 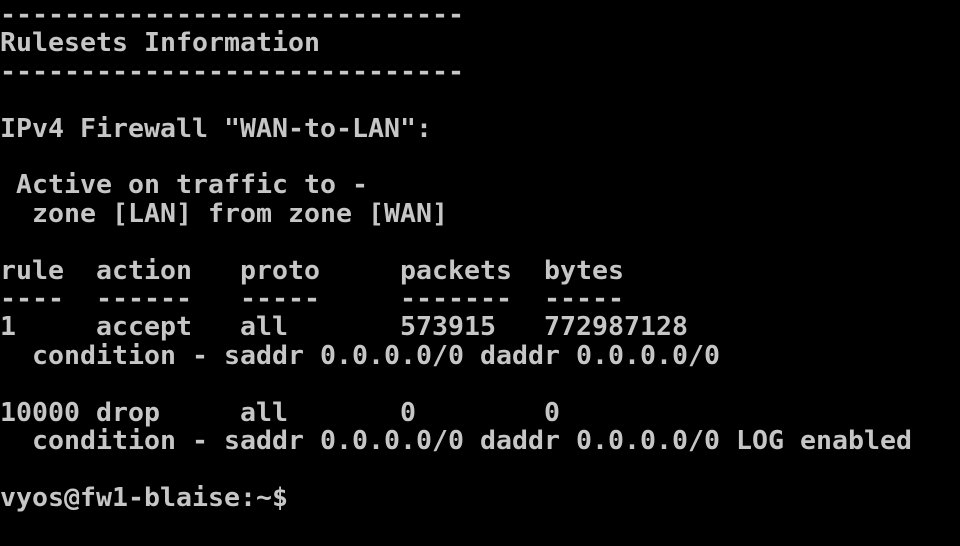 What do you see at coordinates (344, 327) in the screenshot?
I see `table-row: 1 accept all 573915 772987128` at bounding box center [344, 327].